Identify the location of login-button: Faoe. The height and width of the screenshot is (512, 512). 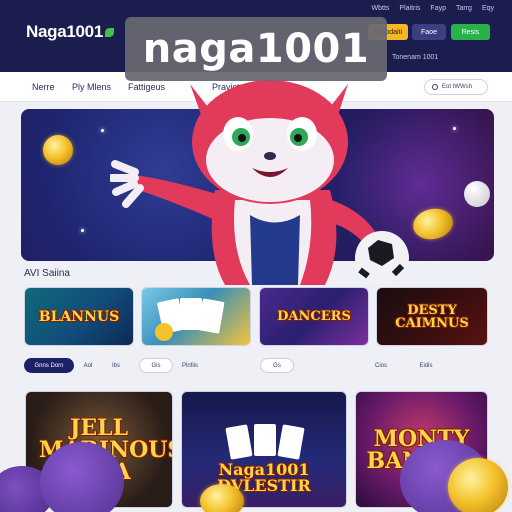
(429, 32).